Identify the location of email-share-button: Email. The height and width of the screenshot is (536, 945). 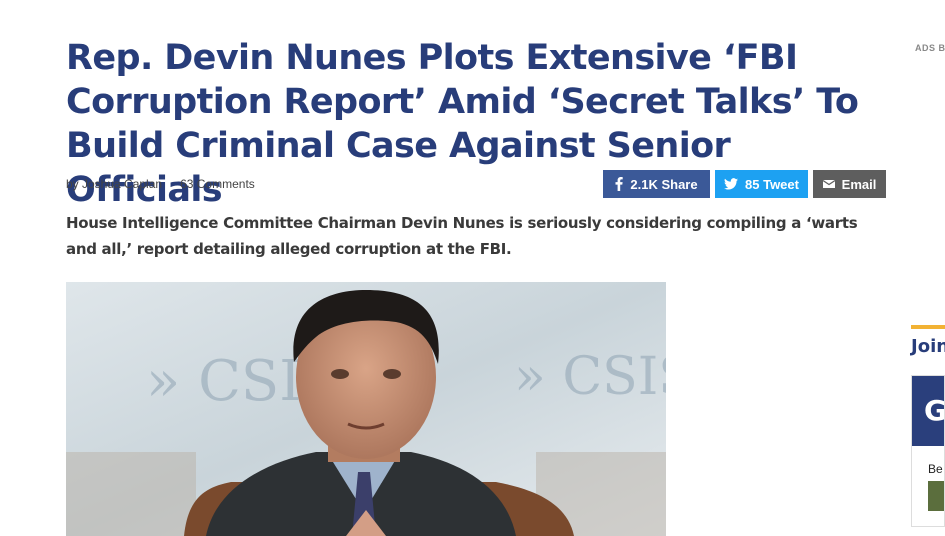
(849, 184).